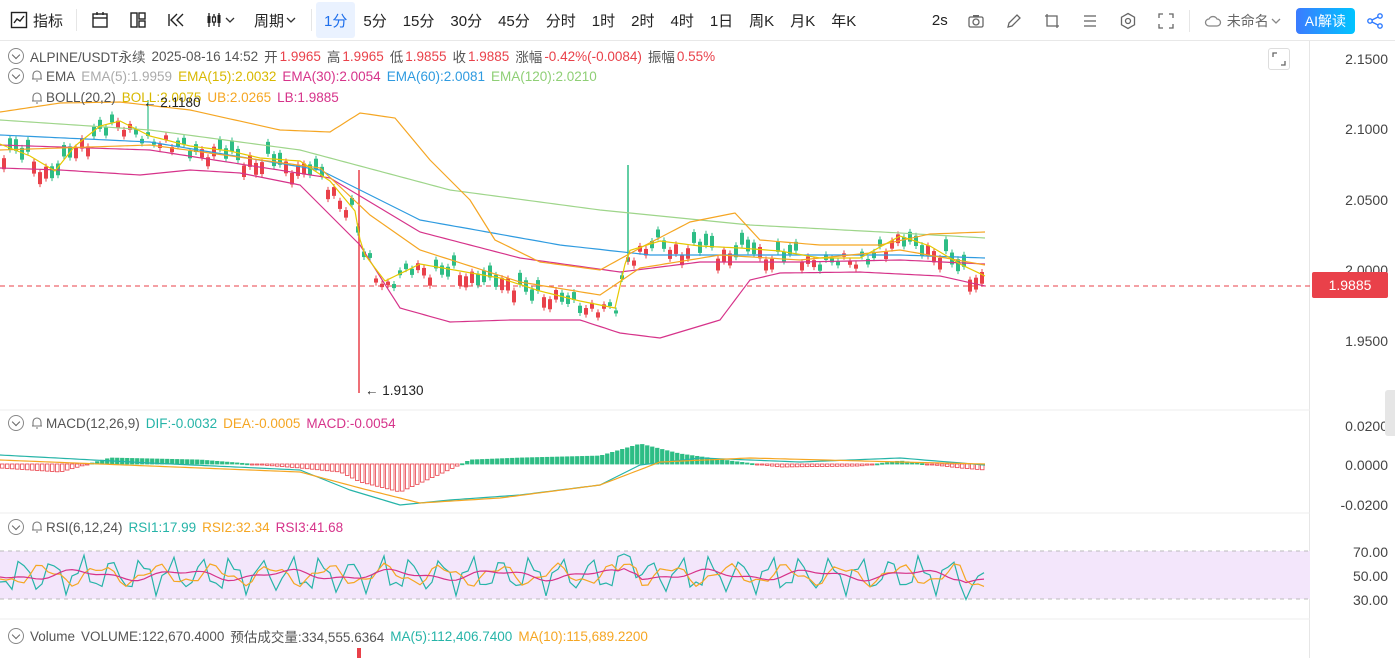 The width and height of the screenshot is (1395, 658). What do you see at coordinates (331, 76) in the screenshot?
I see `ema30-value: EMA(30):2.0054` at bounding box center [331, 76].